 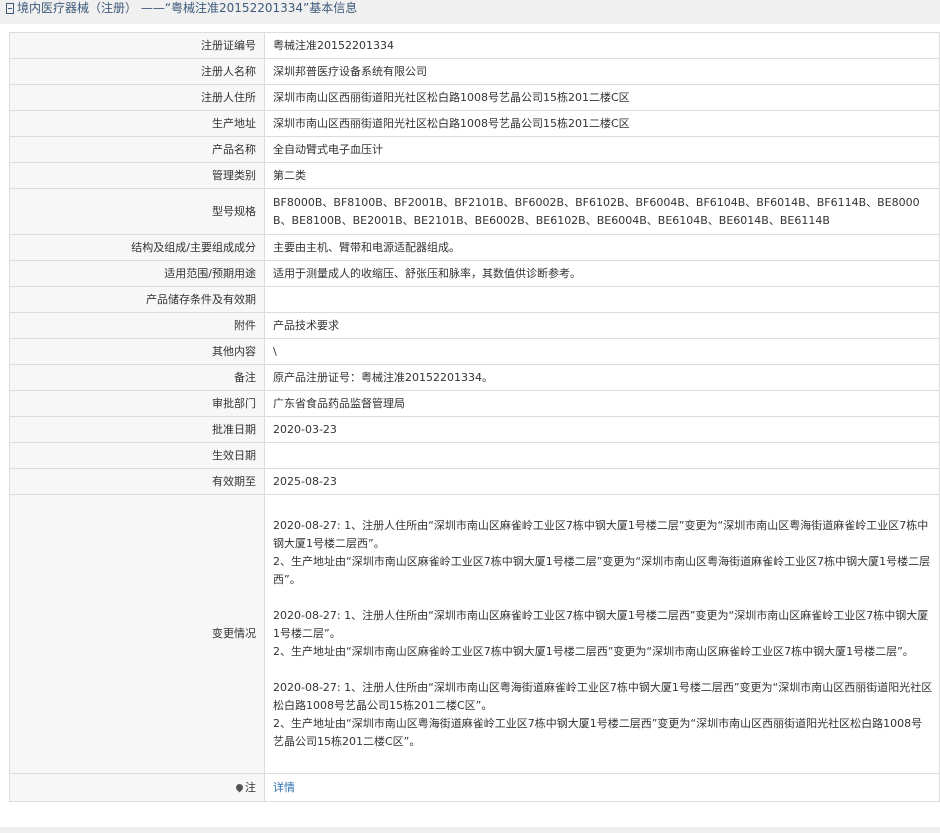 What do you see at coordinates (137, 211) in the screenshot?
I see `row-label: 型号规格` at bounding box center [137, 211].